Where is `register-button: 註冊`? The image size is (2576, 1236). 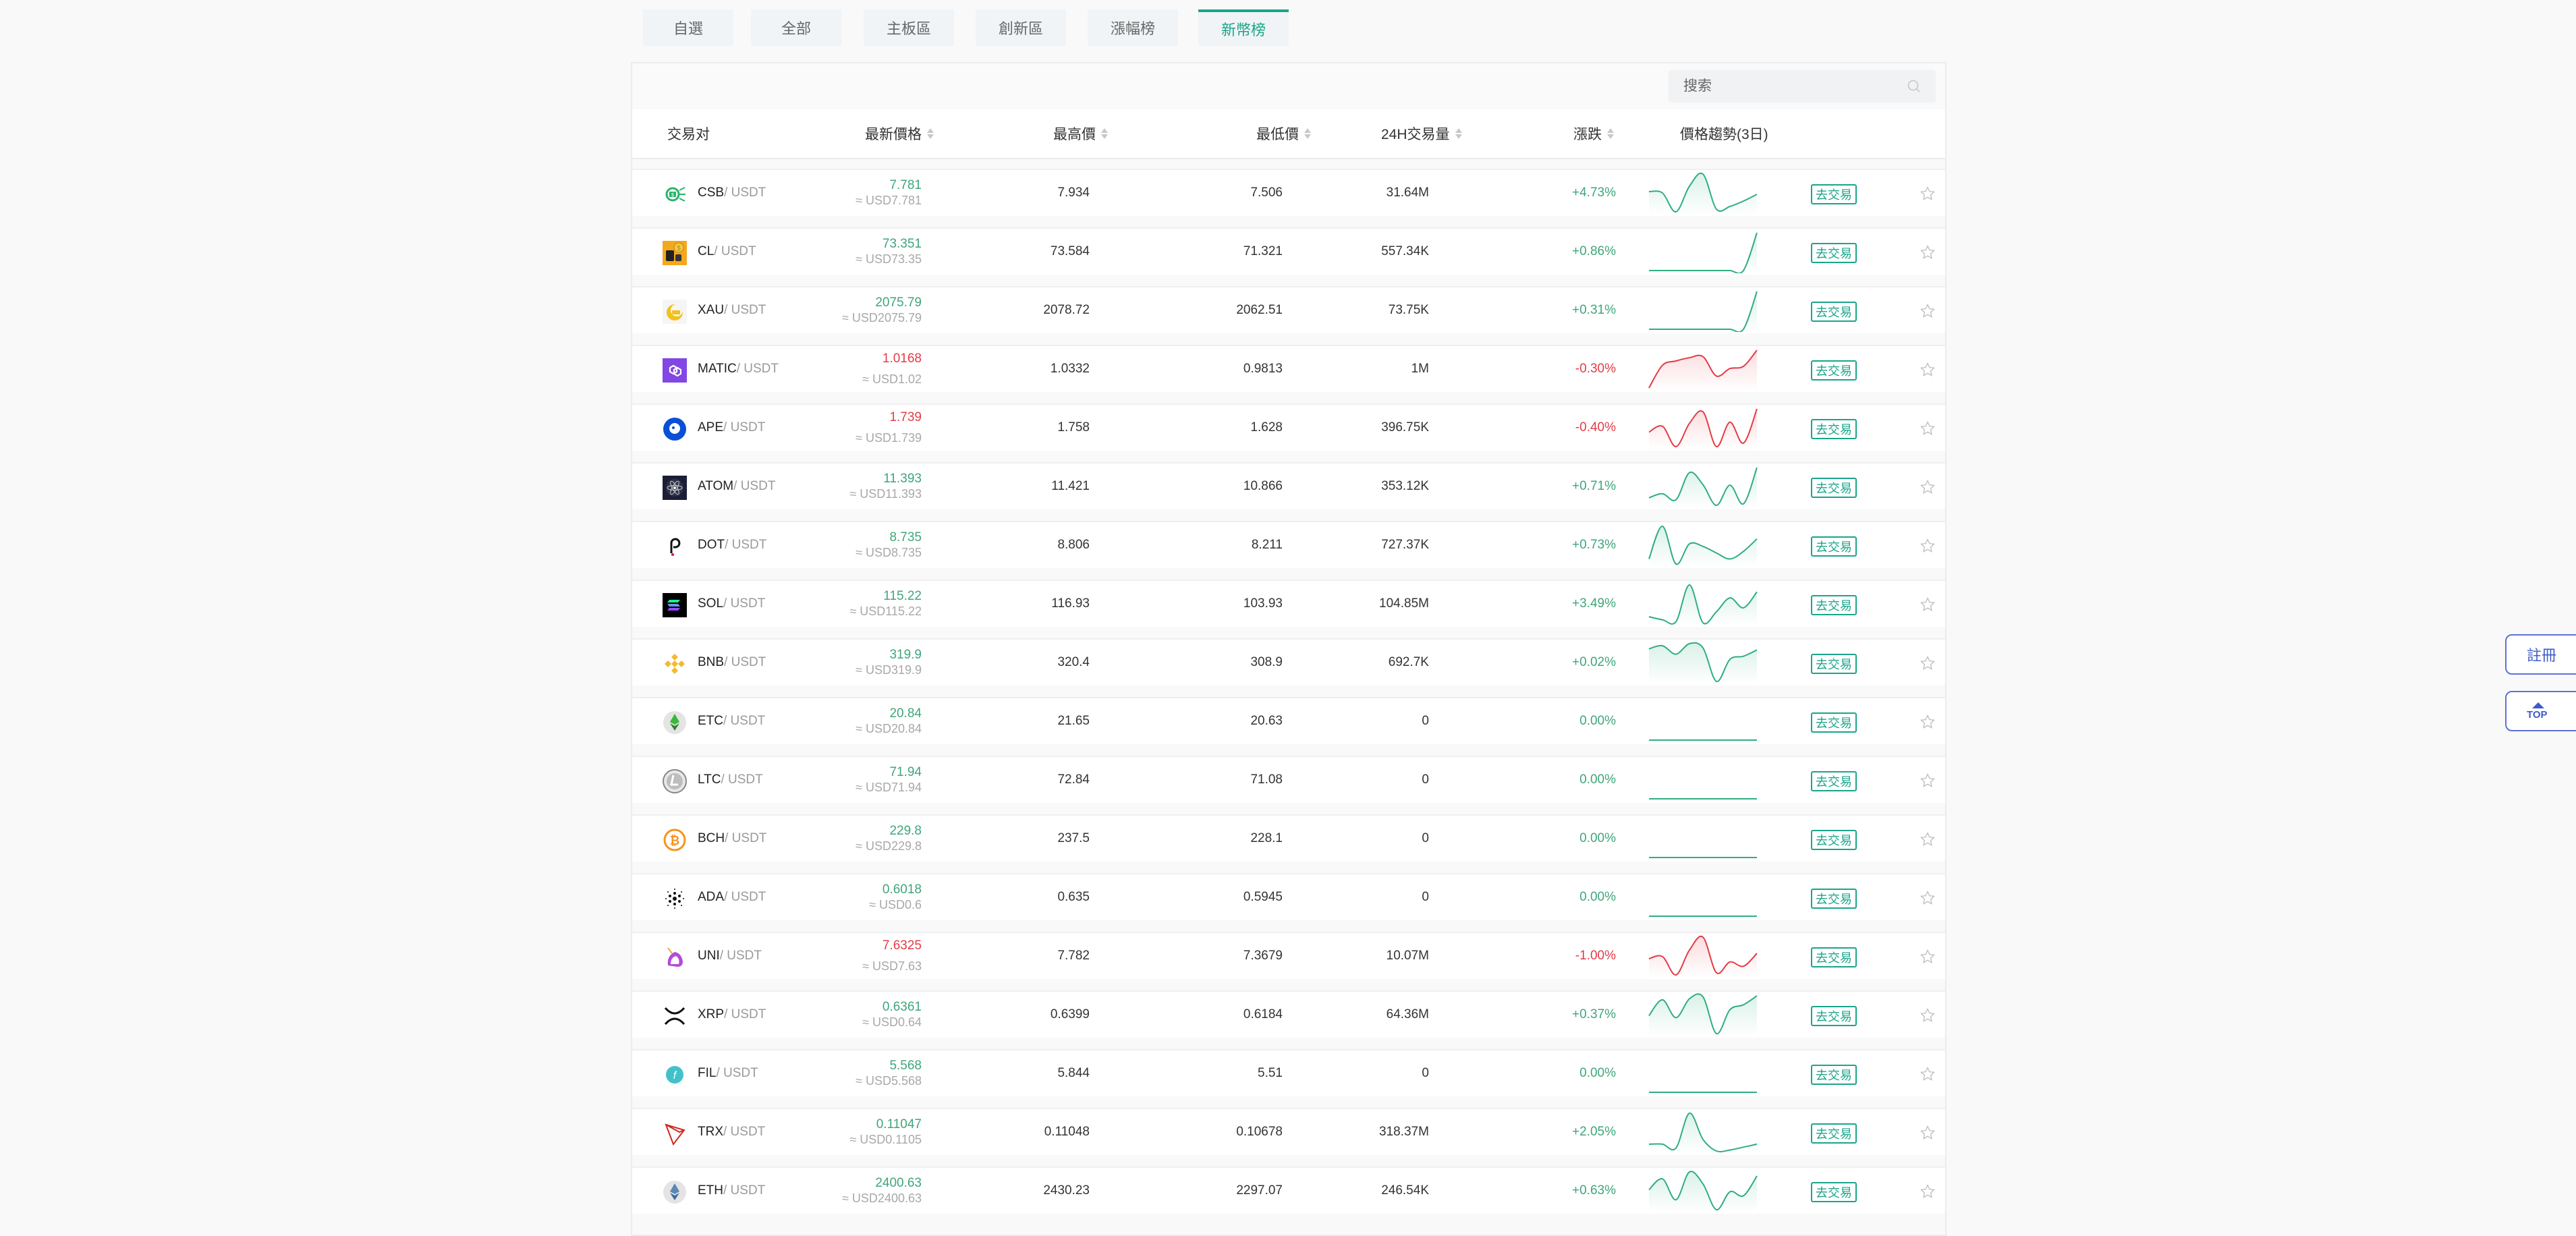 register-button: 註冊 is located at coordinates (2540, 654).